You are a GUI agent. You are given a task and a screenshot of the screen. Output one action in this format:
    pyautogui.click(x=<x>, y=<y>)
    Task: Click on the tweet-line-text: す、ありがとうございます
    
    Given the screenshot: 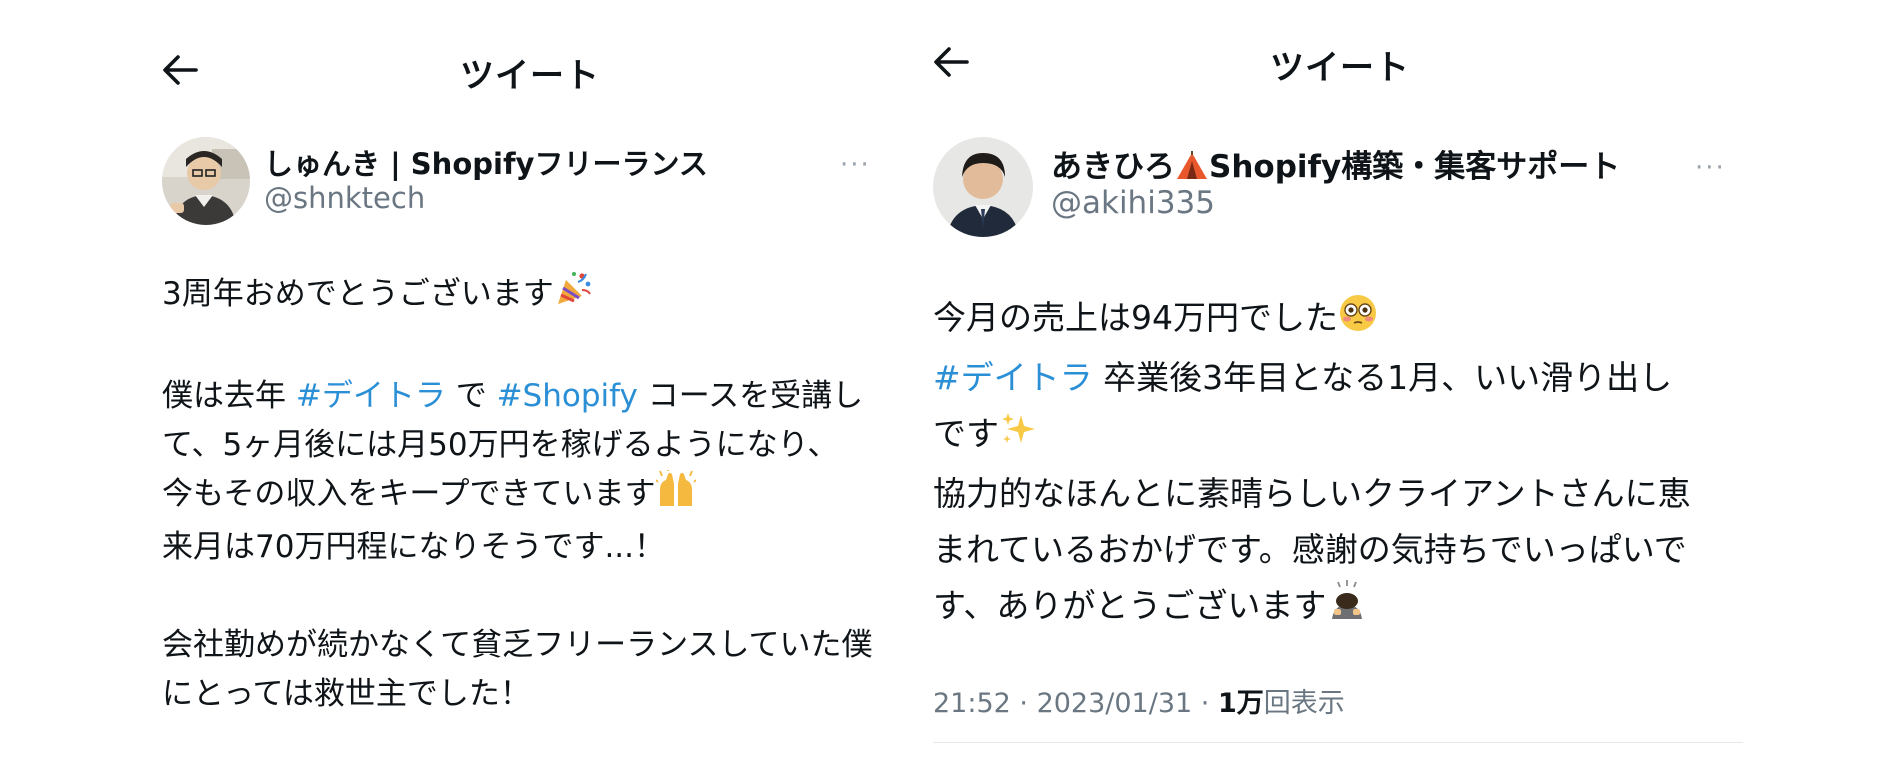 What is the action you would take?
    pyautogui.click(x=1130, y=605)
    